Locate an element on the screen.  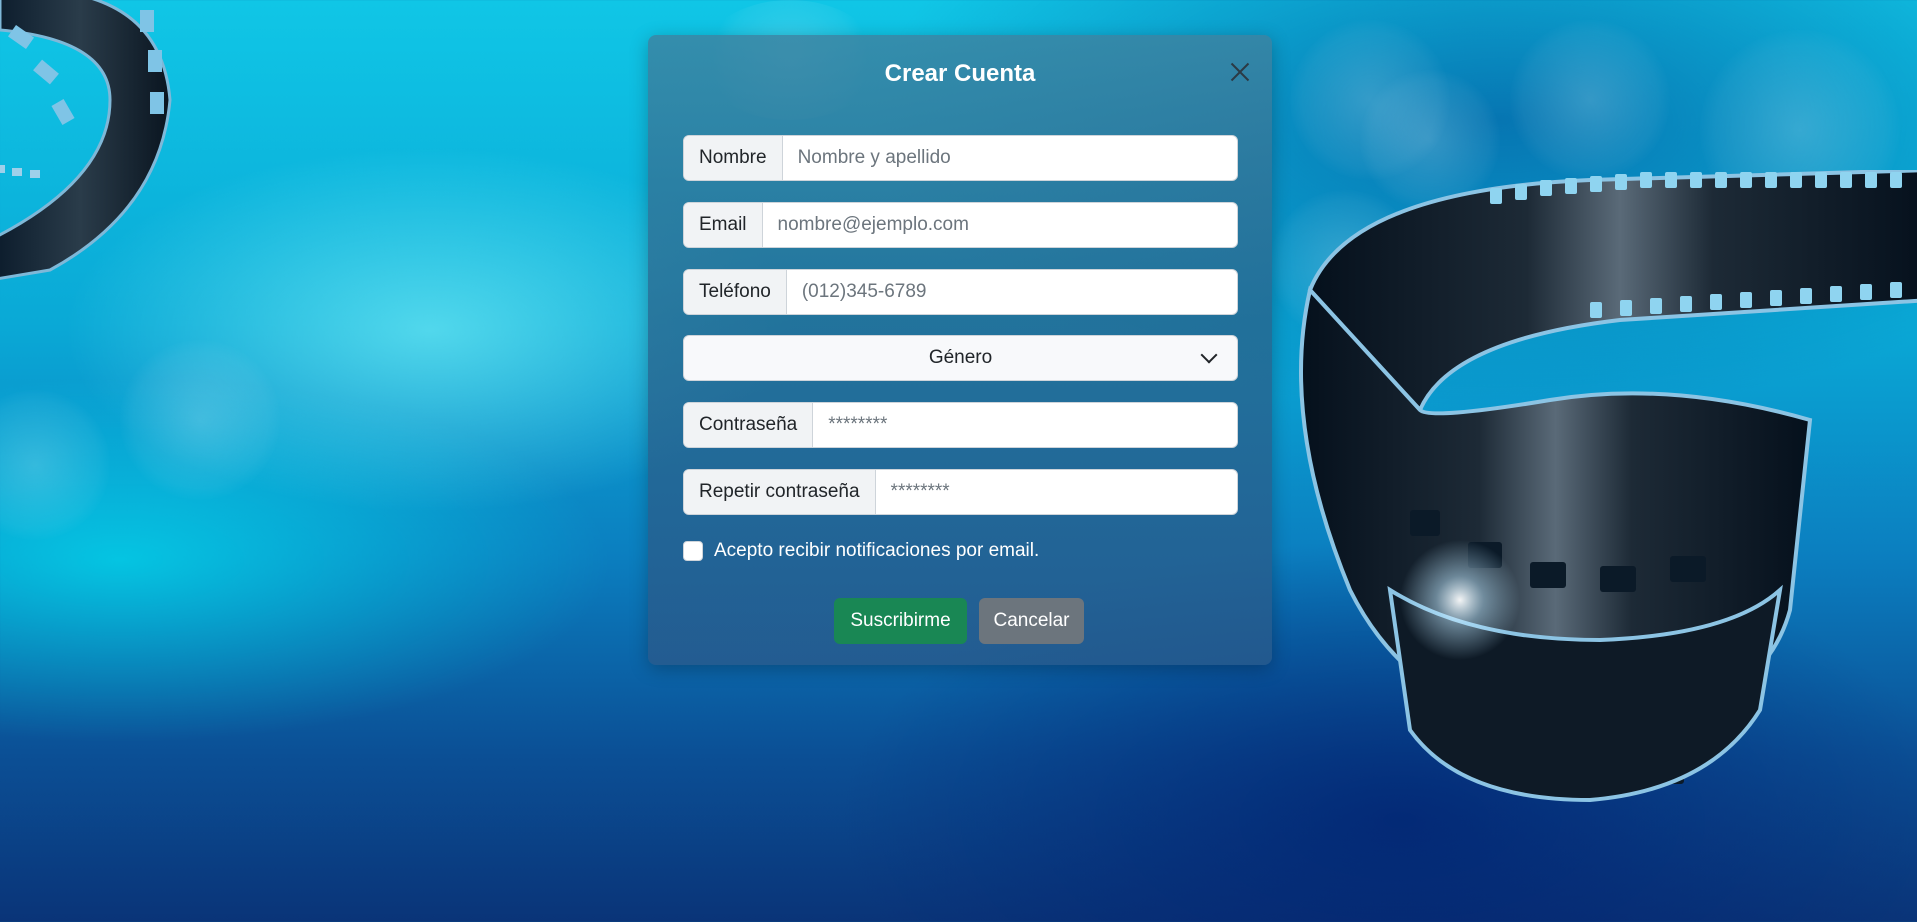
email-label: Email is located at coordinates (723, 225).